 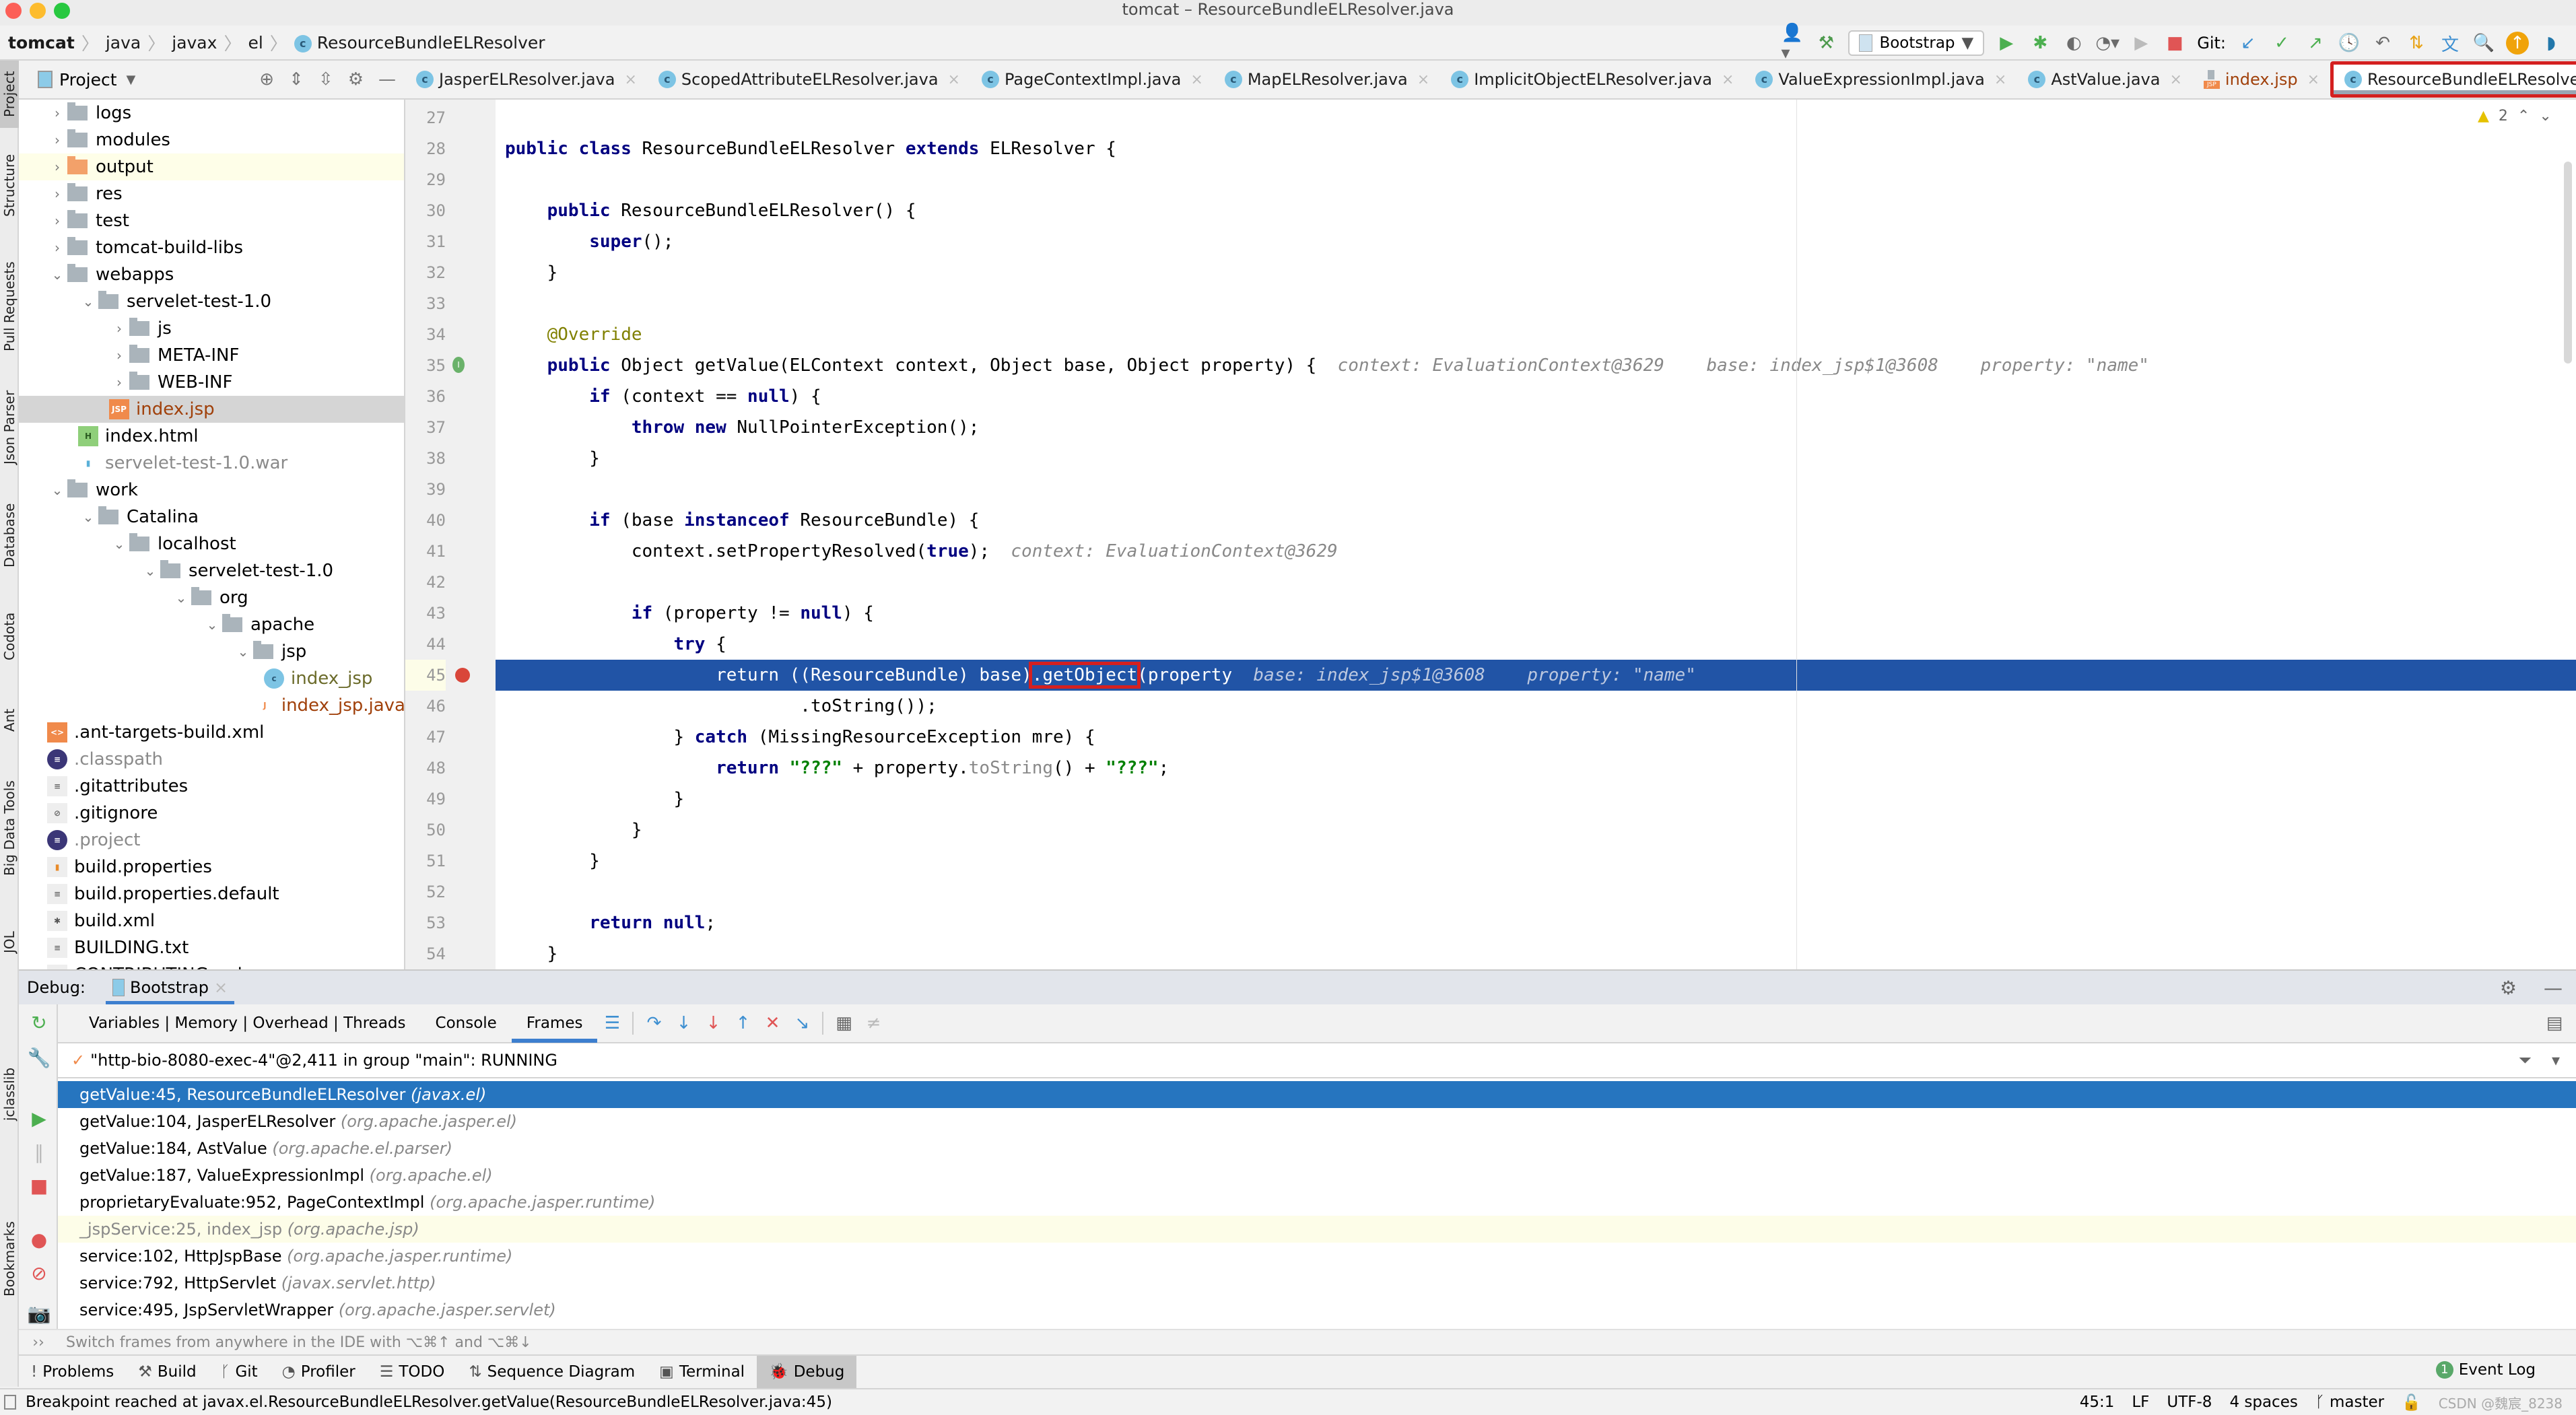 What do you see at coordinates (39, 1119) in the screenshot?
I see `resume-icon: ▶` at bounding box center [39, 1119].